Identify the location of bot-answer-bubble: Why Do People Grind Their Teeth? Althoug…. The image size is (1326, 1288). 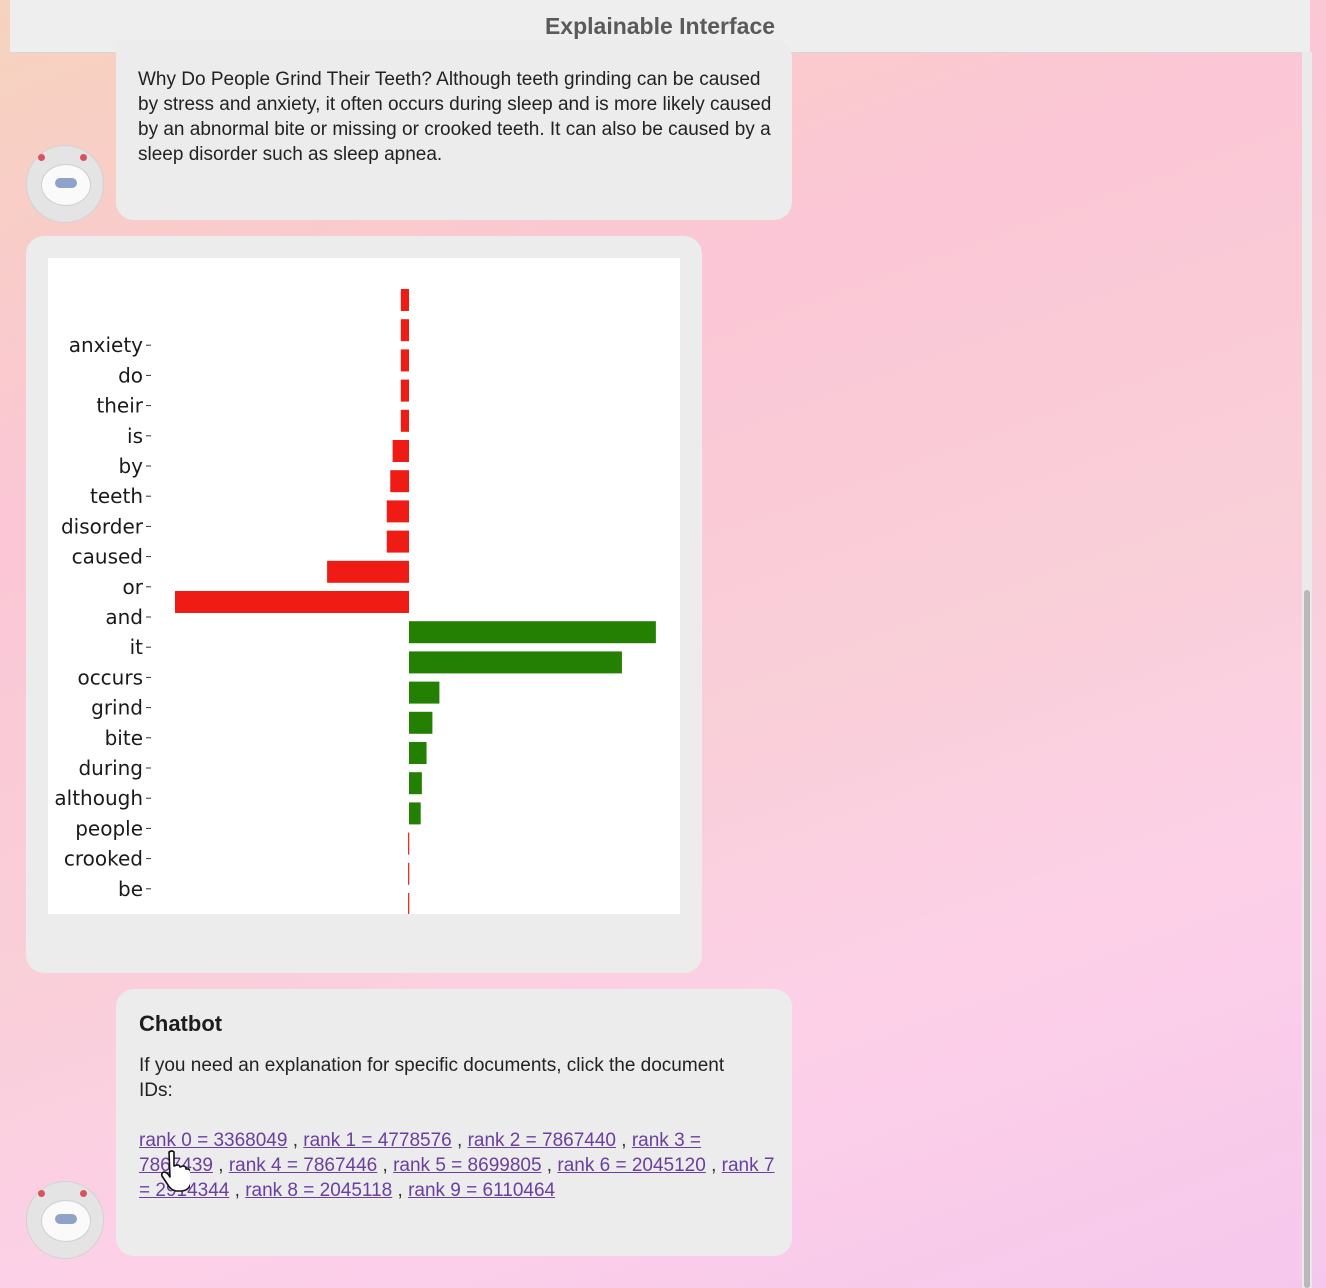
(454, 130).